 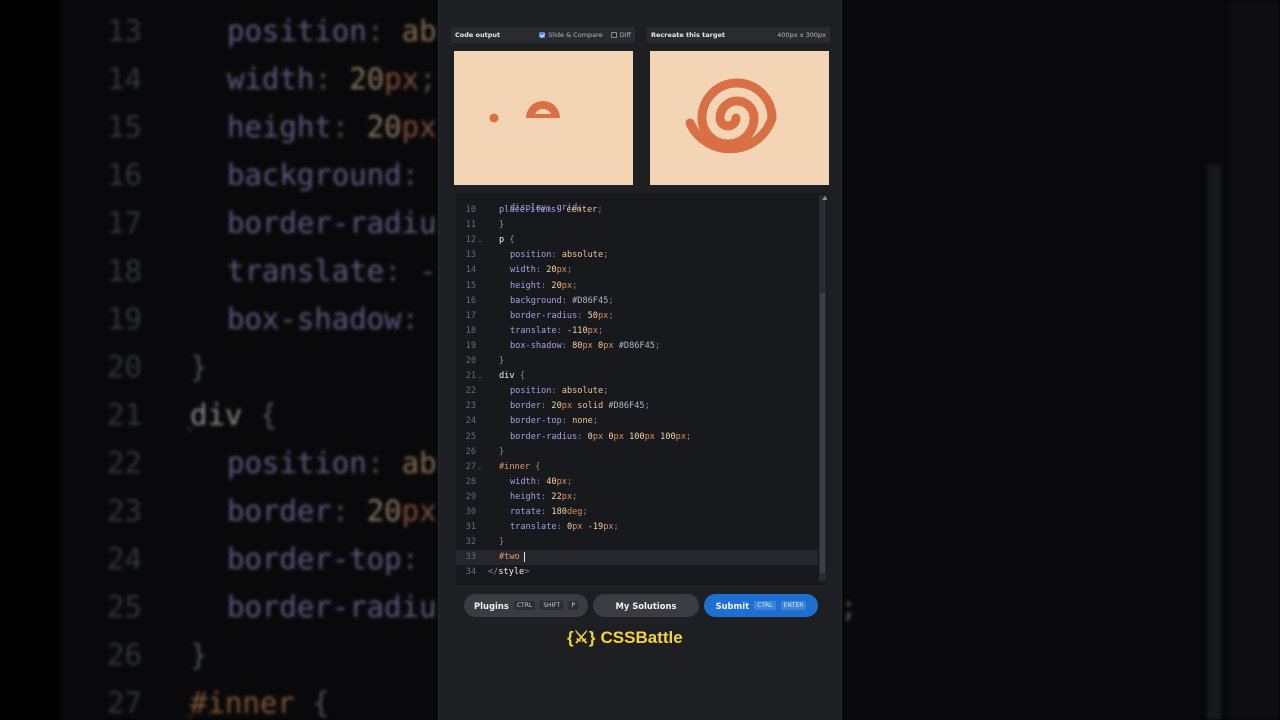 What do you see at coordinates (530, 482) in the screenshot?
I see `code-text: width: 40px;` at bounding box center [530, 482].